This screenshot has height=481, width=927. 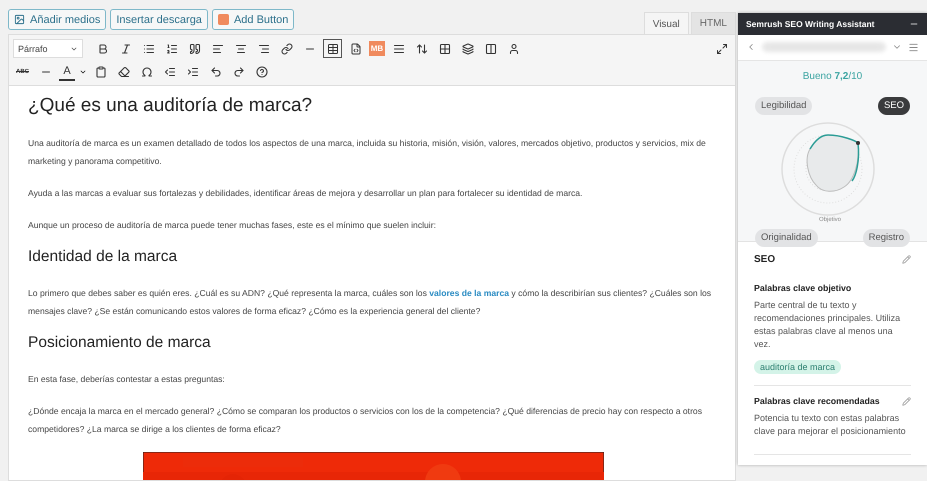 What do you see at coordinates (824, 47) in the screenshot?
I see `blurred-field` at bounding box center [824, 47].